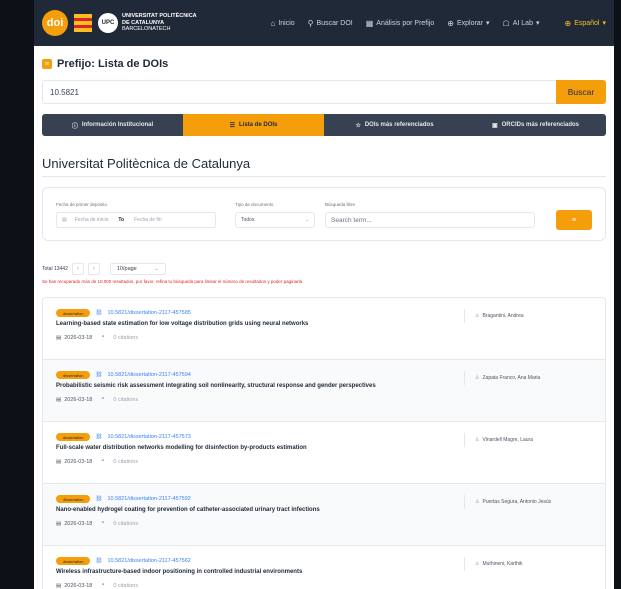 This screenshot has width=621, height=589. What do you see at coordinates (148, 220) in the screenshot?
I see `date-end-input: Fecha de fin` at bounding box center [148, 220].